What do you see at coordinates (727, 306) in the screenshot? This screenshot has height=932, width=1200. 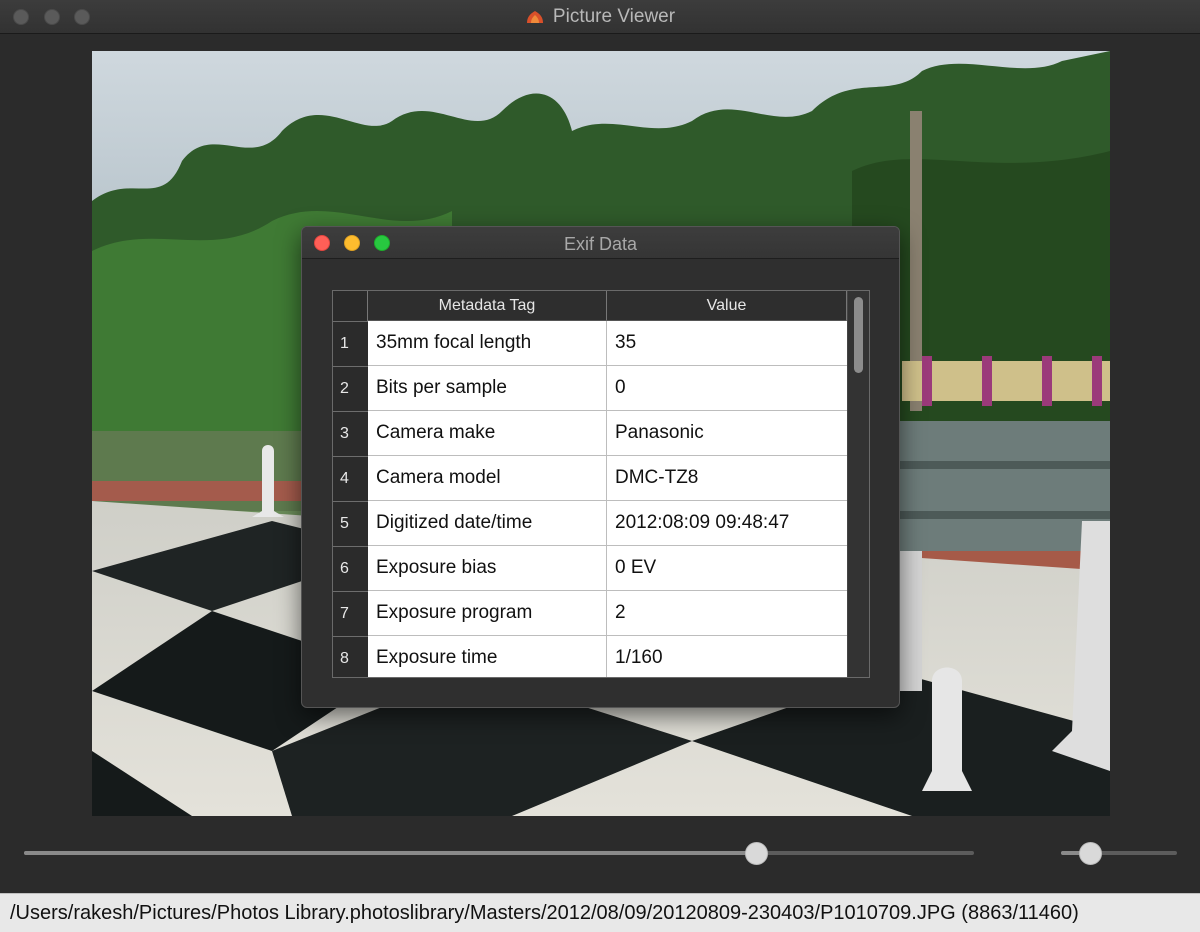 I see `column-header-value: Value` at bounding box center [727, 306].